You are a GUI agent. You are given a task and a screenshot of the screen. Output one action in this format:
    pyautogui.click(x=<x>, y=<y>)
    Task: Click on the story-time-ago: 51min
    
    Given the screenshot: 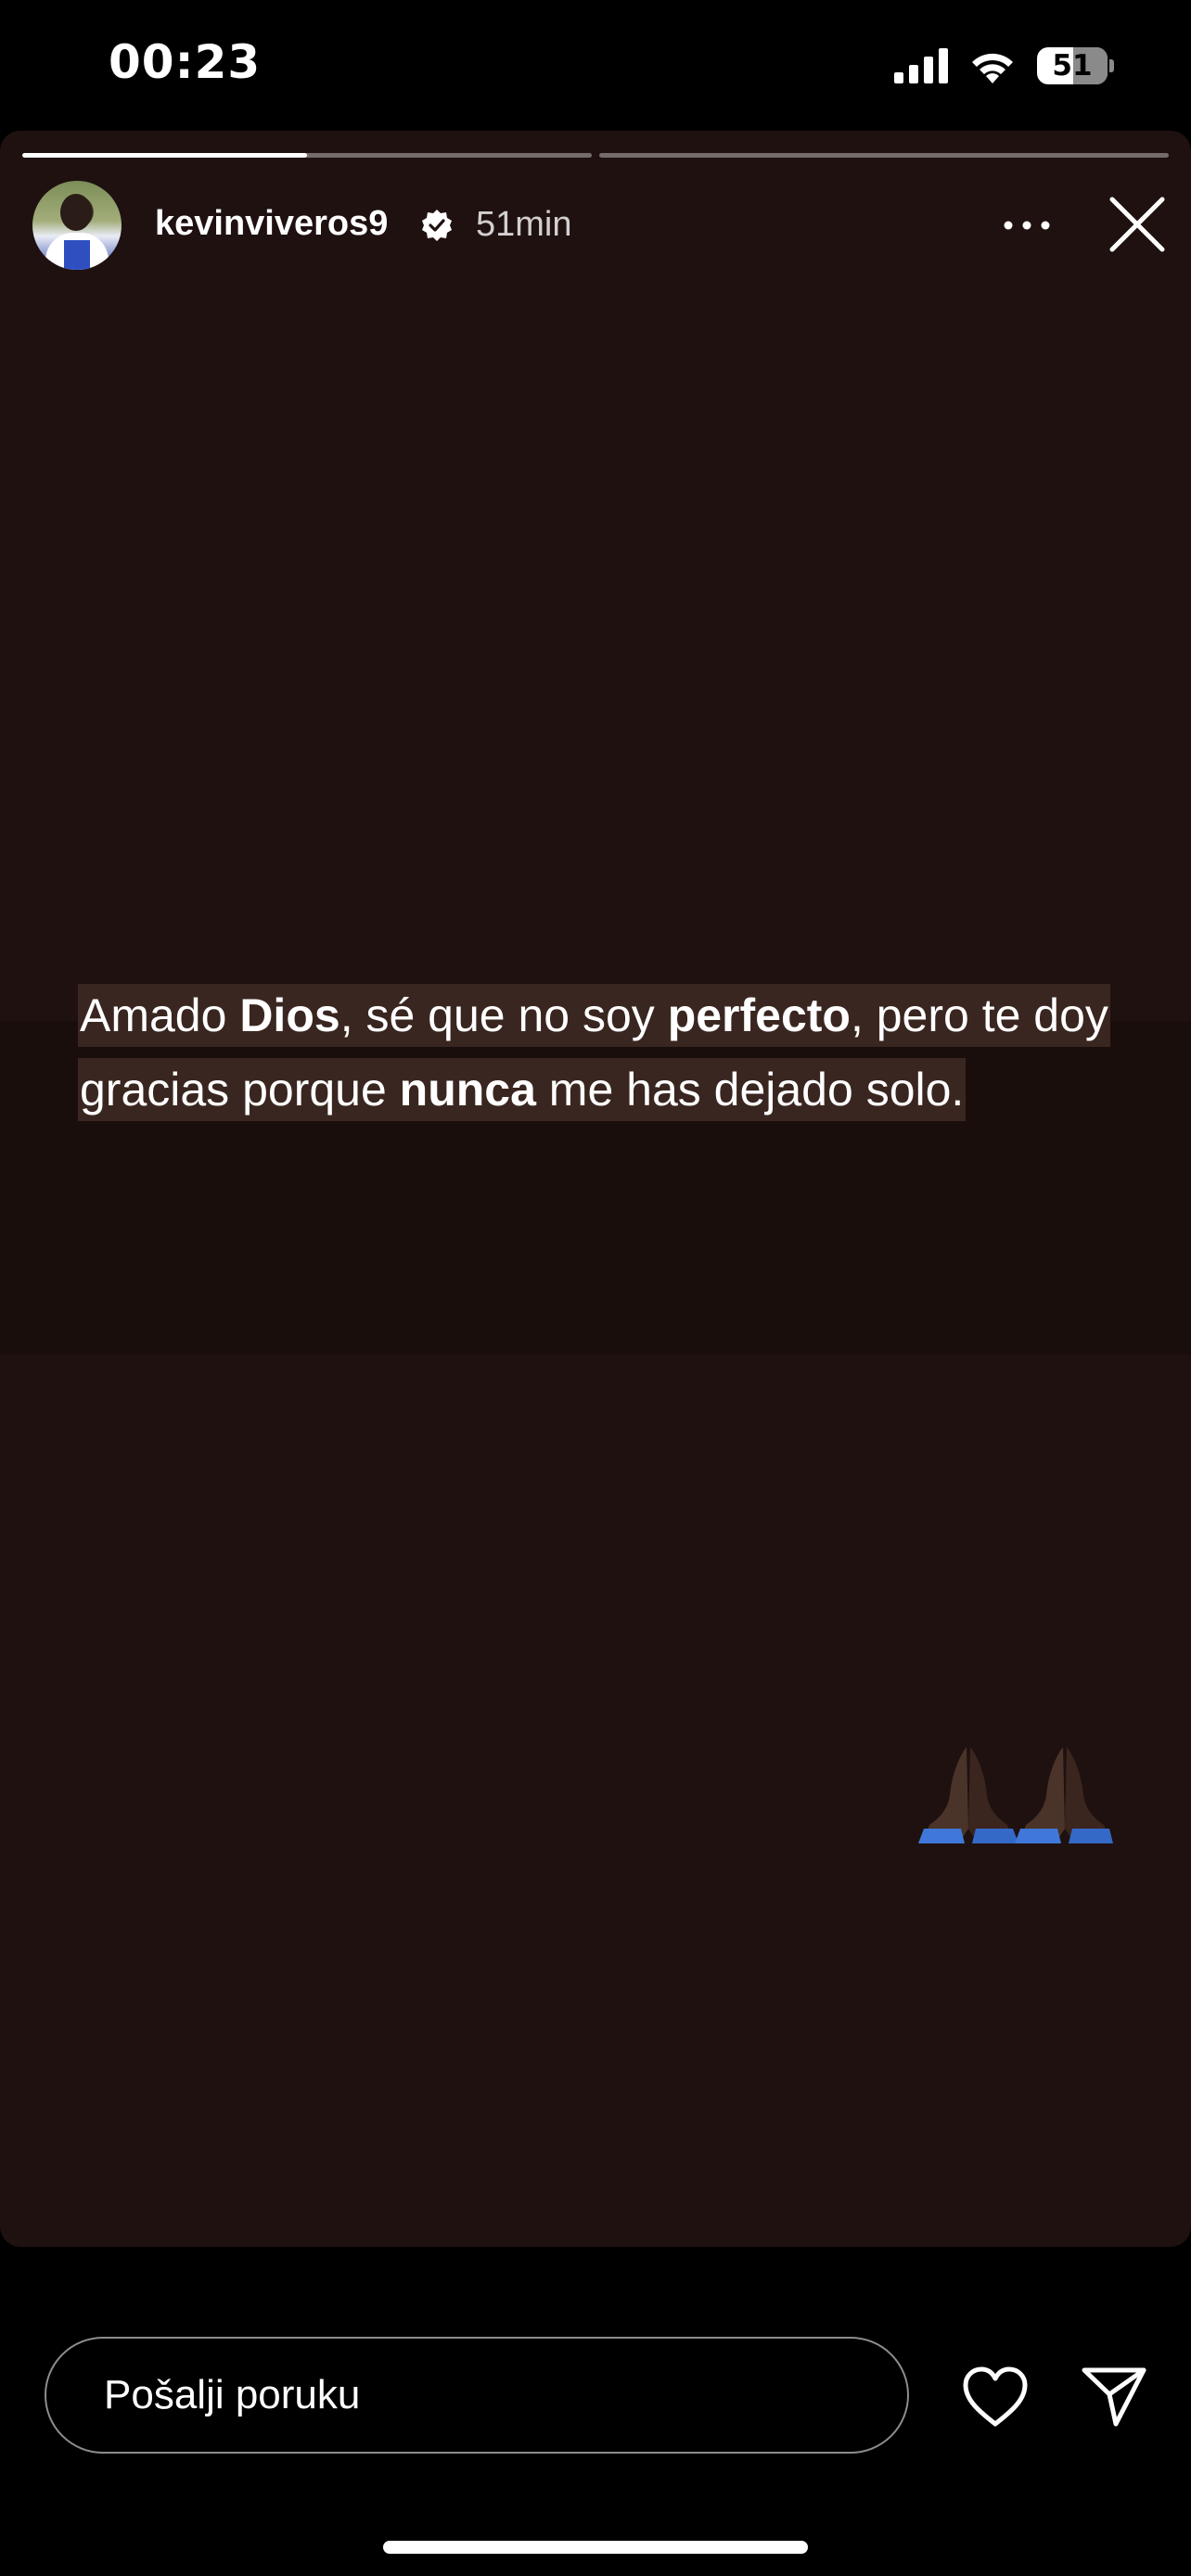 What is the action you would take?
    pyautogui.click(x=524, y=224)
    